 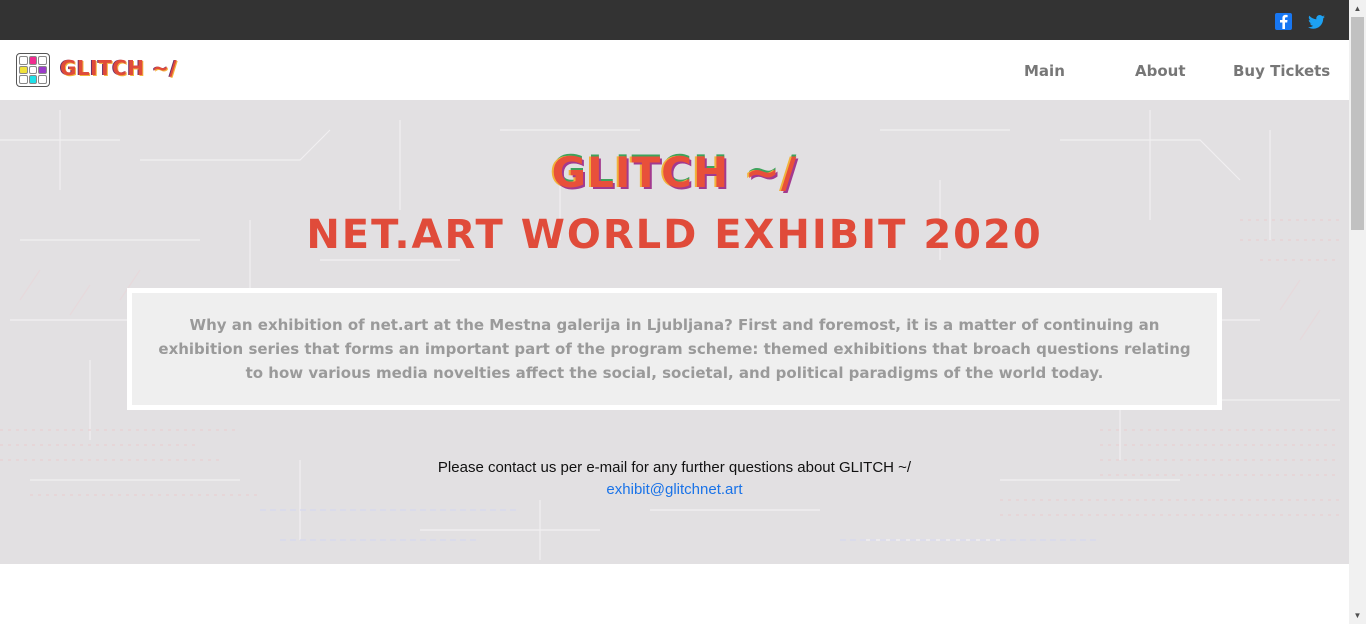 I want to click on hero-glitch-logo: GLITCH ~/, so click(x=674, y=172).